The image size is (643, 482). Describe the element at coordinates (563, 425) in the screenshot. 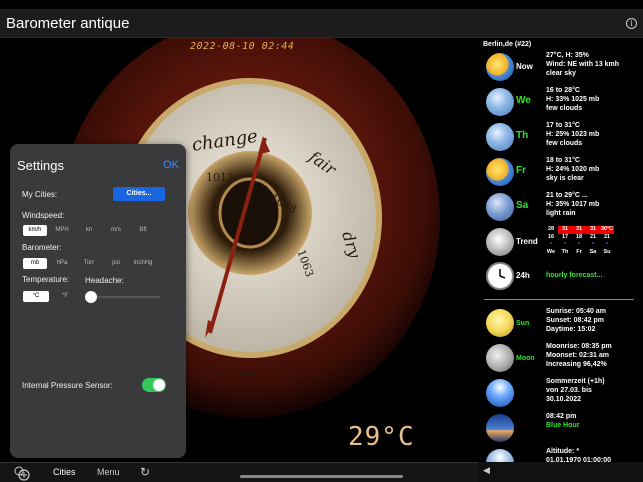

I see `blue-hour-label: Blue Hour` at that location.